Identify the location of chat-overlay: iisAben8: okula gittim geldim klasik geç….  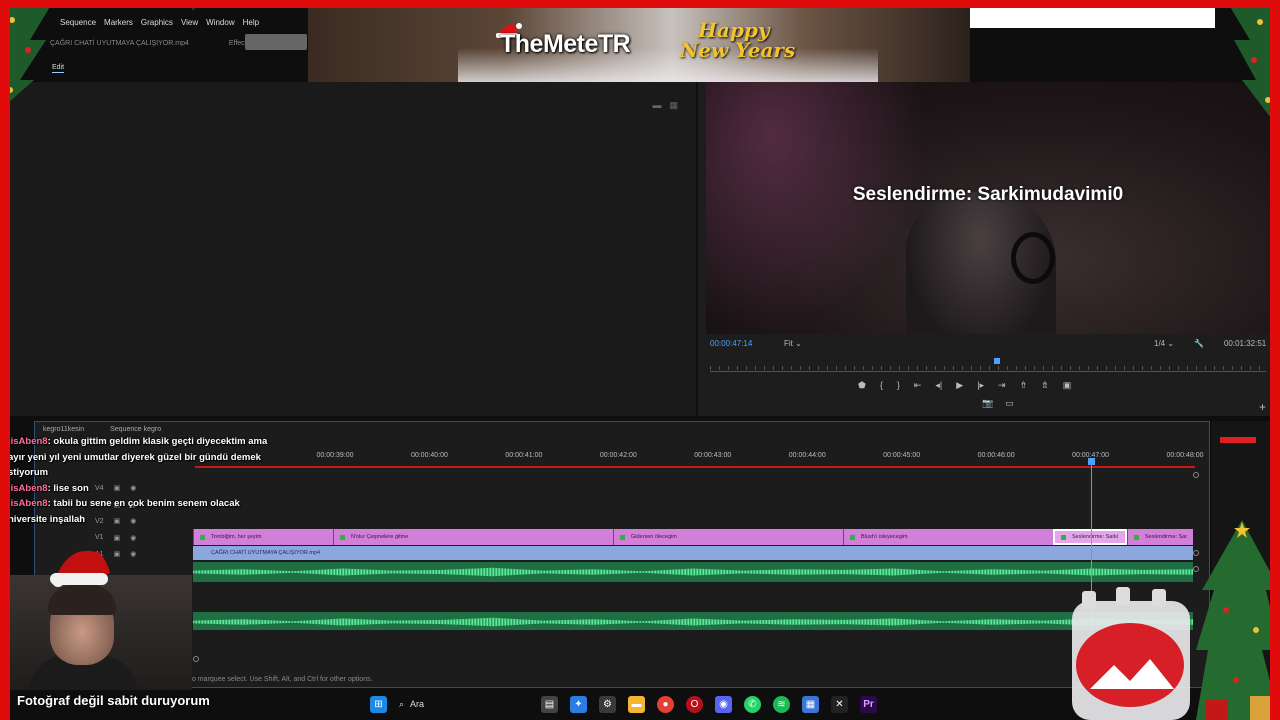
(158, 480).